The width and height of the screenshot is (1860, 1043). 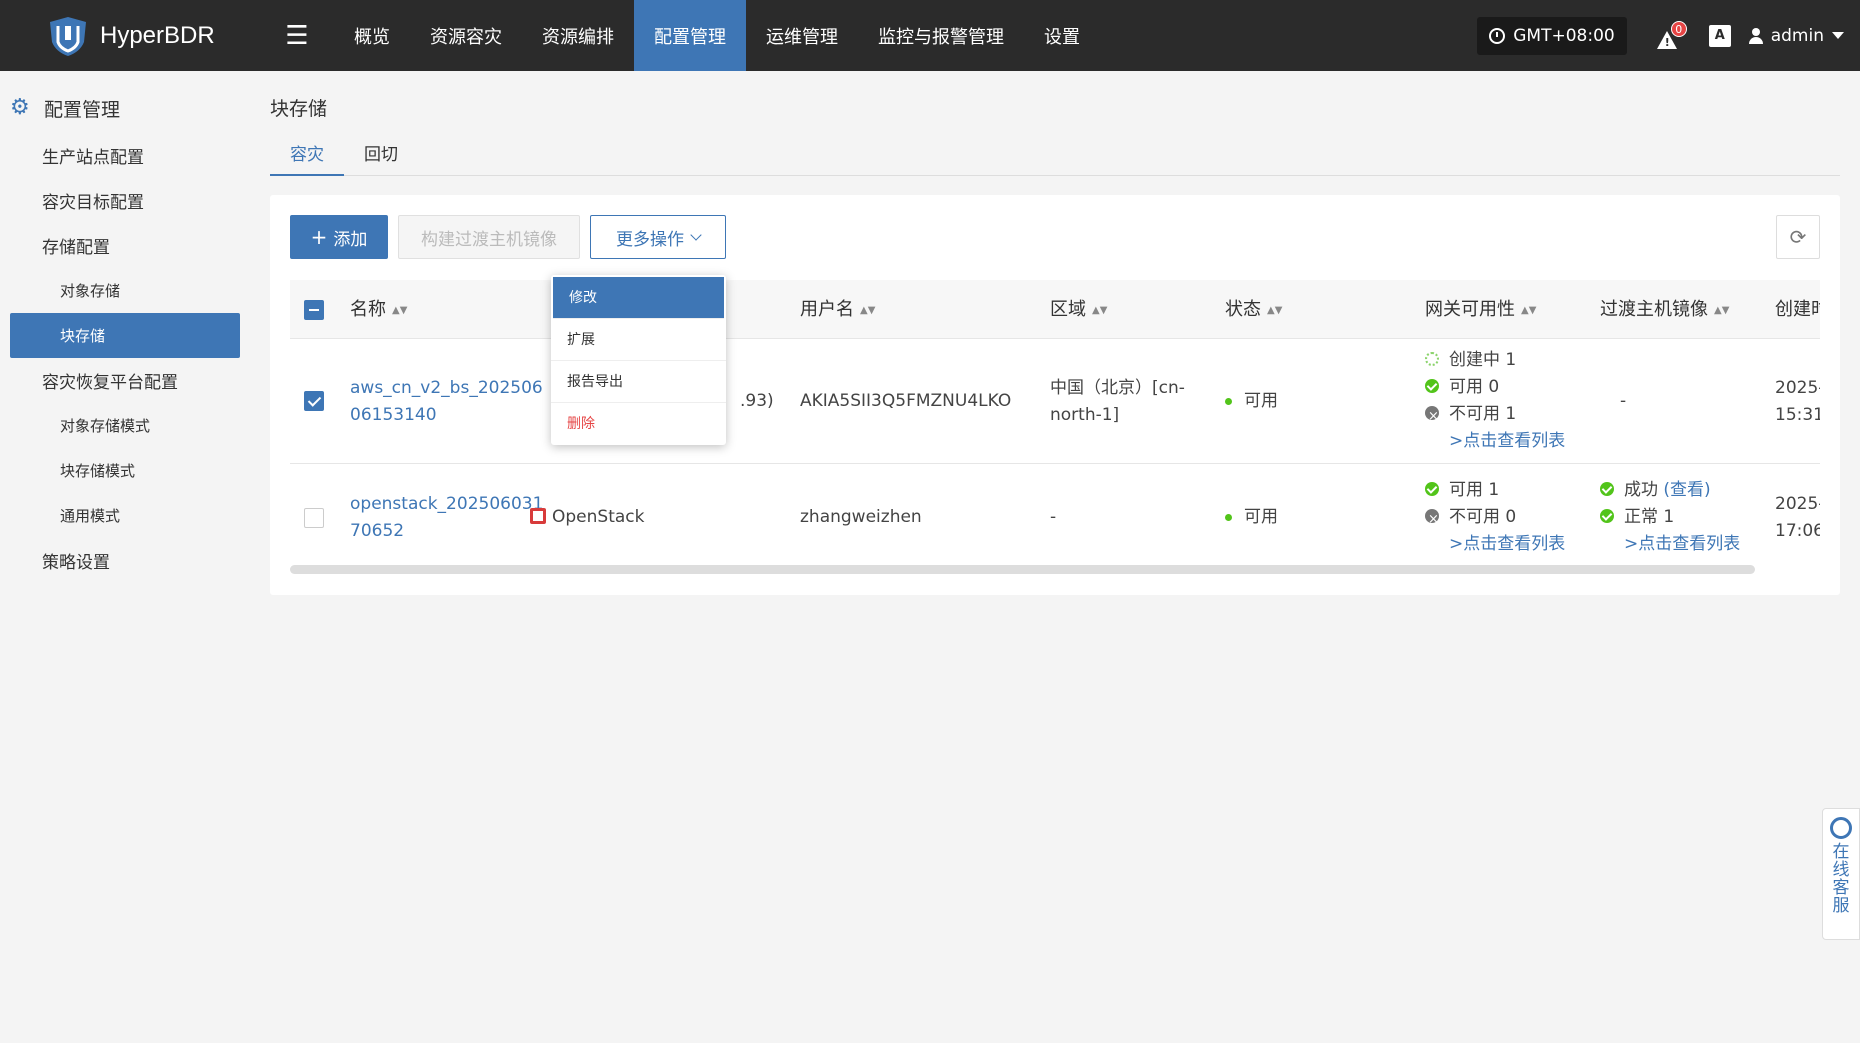 I want to click on row-platform: .93), so click(x=757, y=401).